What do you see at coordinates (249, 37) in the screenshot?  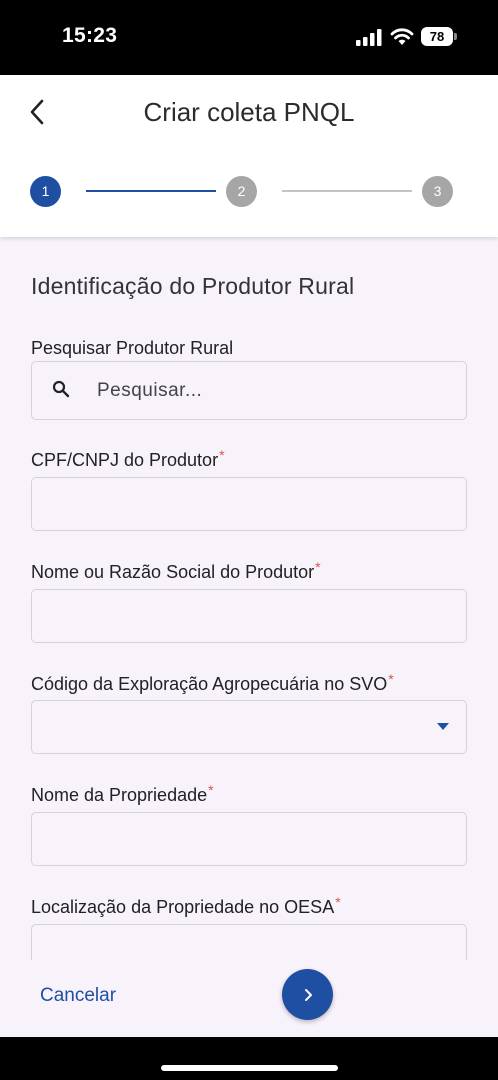 I see `status-bar: 15:23 78` at bounding box center [249, 37].